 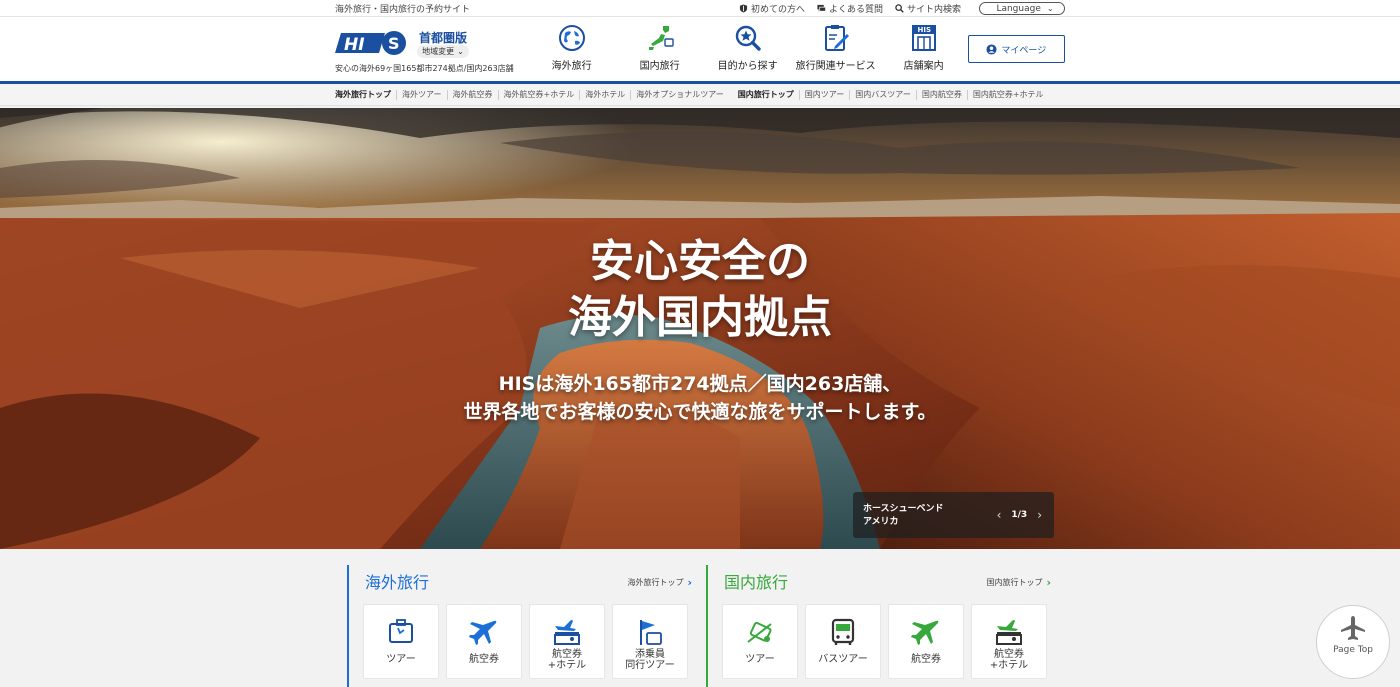 I want to click on global-nav: 海外旅行 国内旅行 目的から探す 旅行関連サービス HIS 店舗案内, so click(x=748, y=49).